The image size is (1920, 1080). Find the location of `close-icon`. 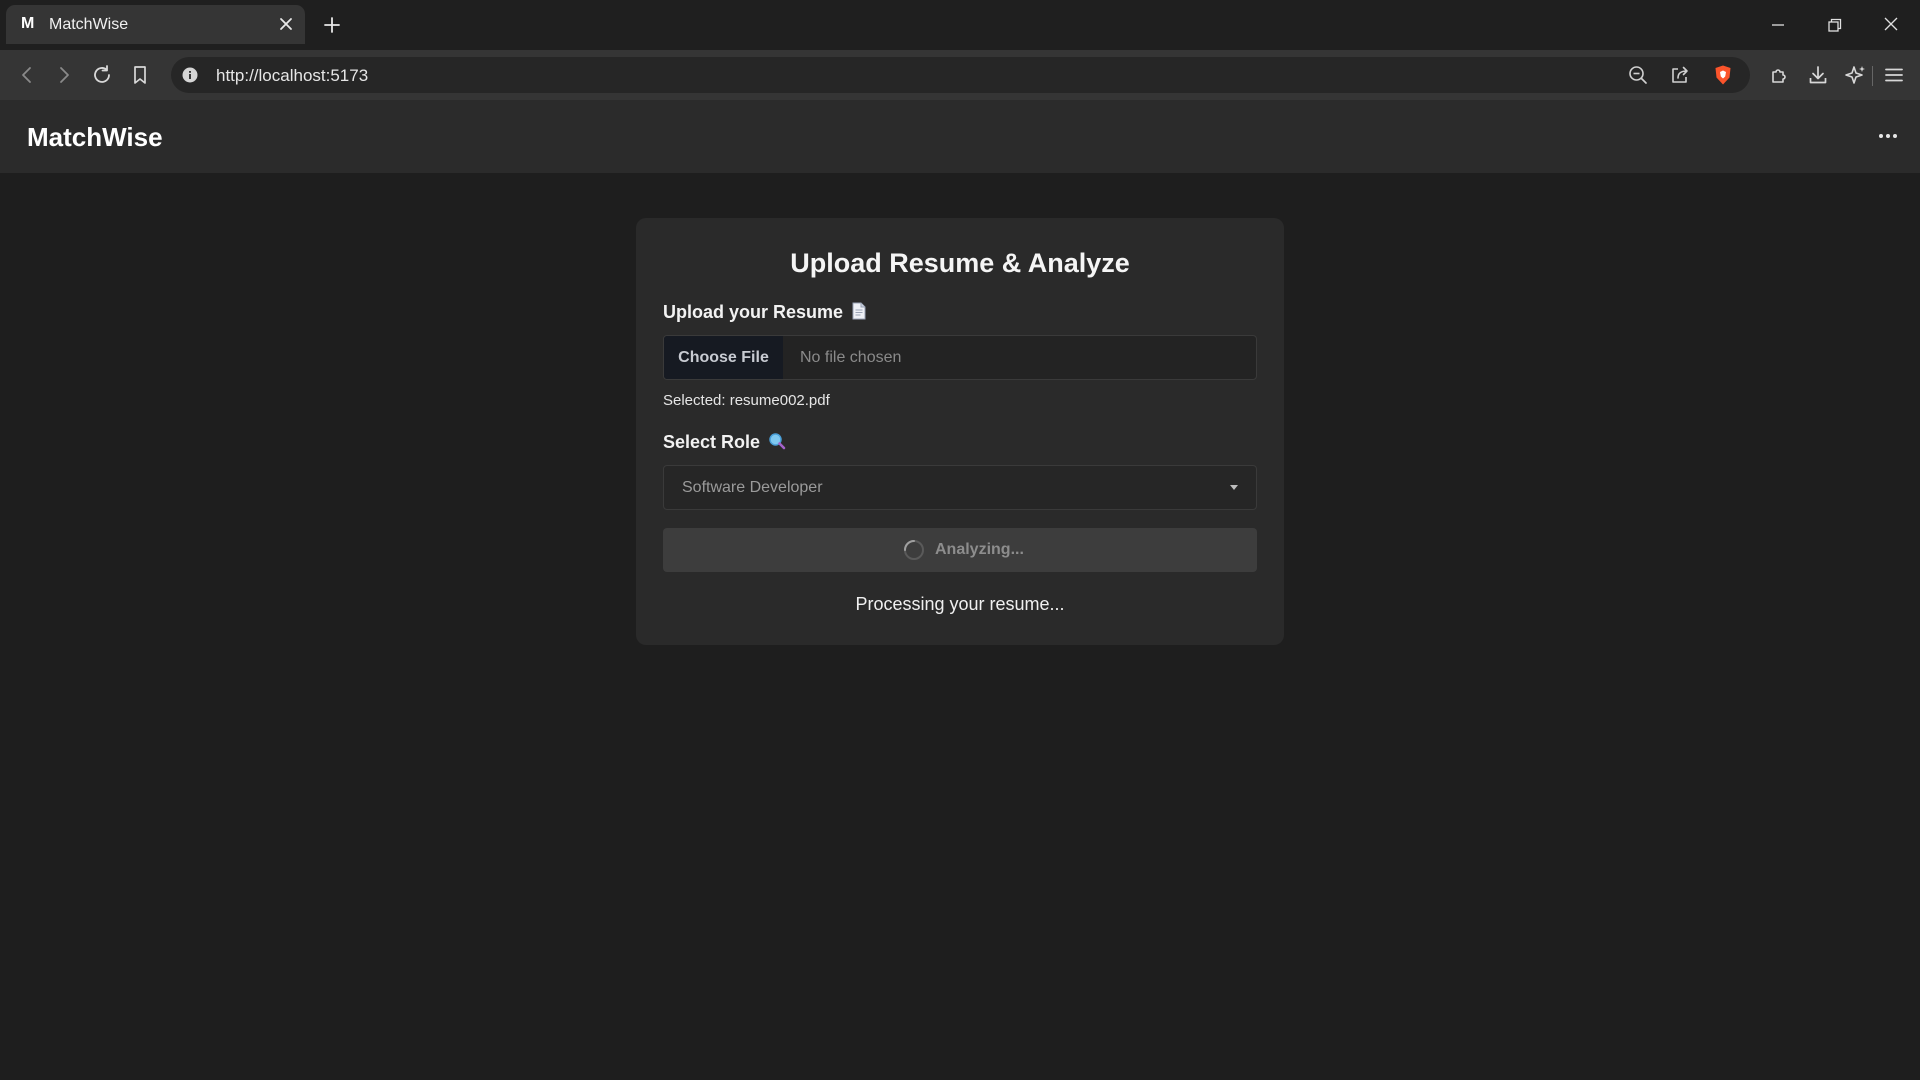

close-icon is located at coordinates (286, 24).